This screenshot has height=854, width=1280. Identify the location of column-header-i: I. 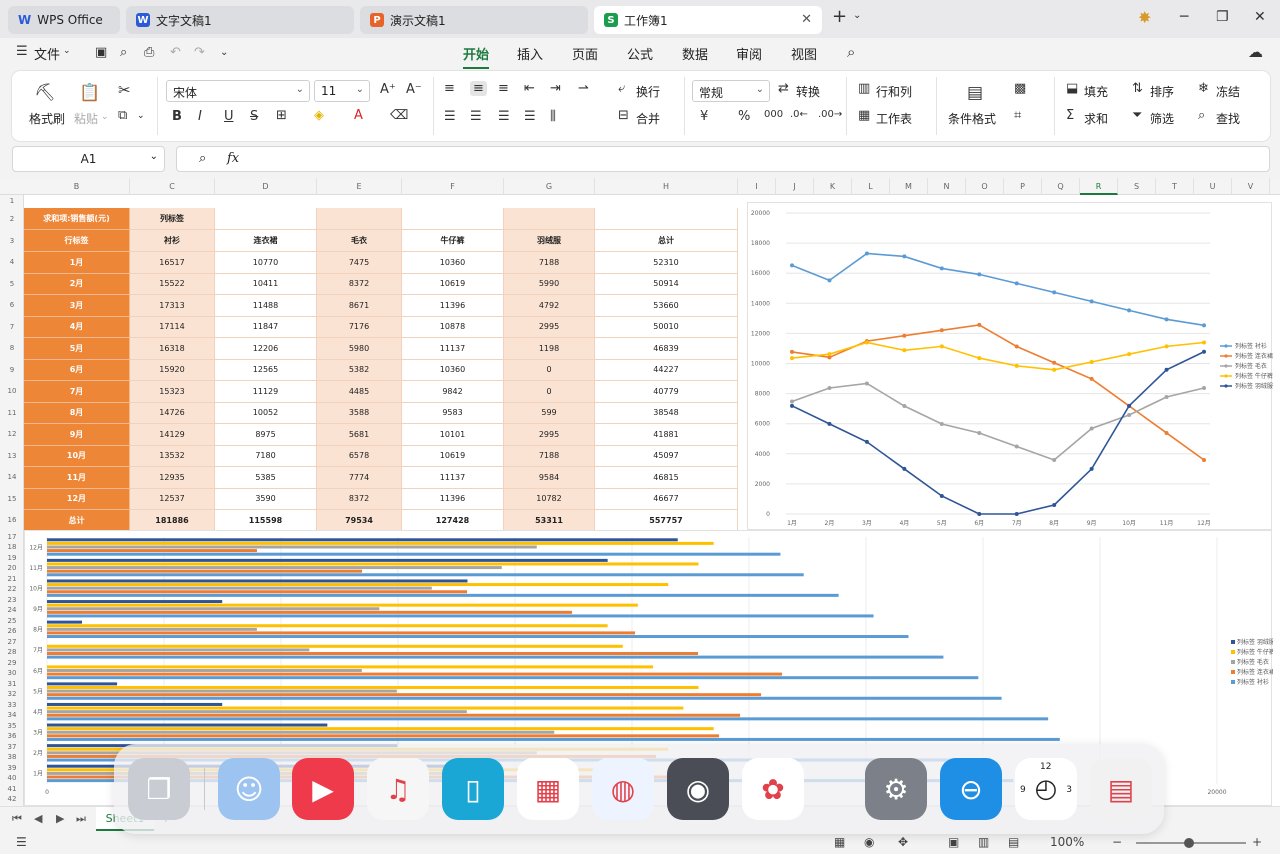
(757, 186).